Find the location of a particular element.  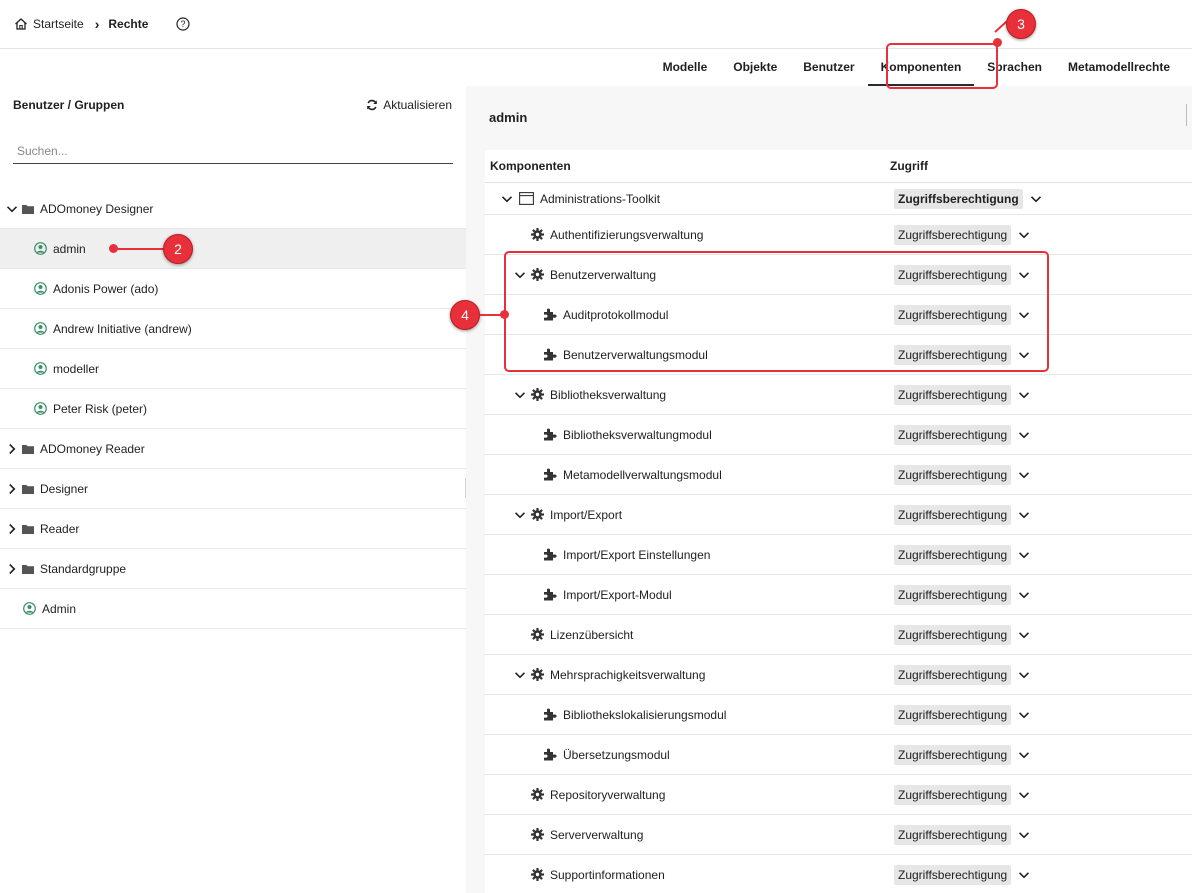

help-icon: ? is located at coordinates (183, 24).